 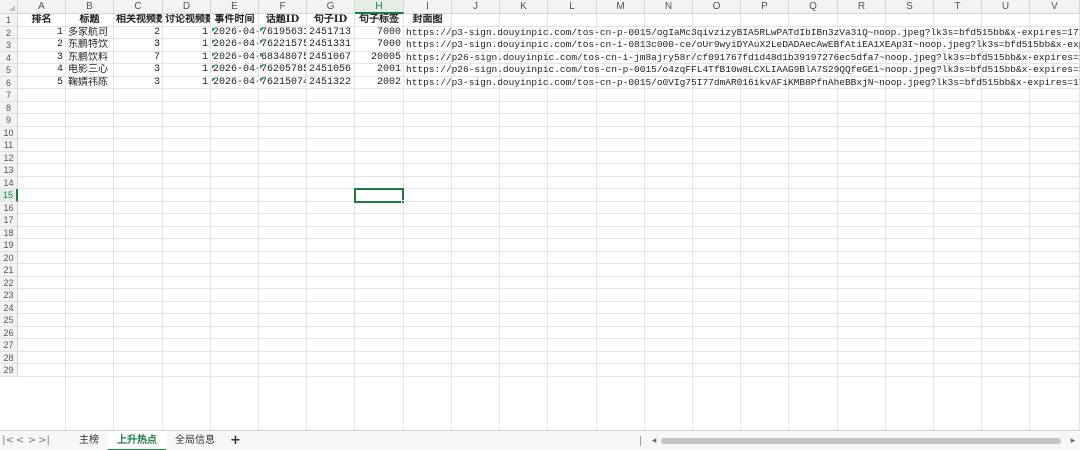 I want to click on title-cell: 东鹏特饮, so click(x=89, y=45).